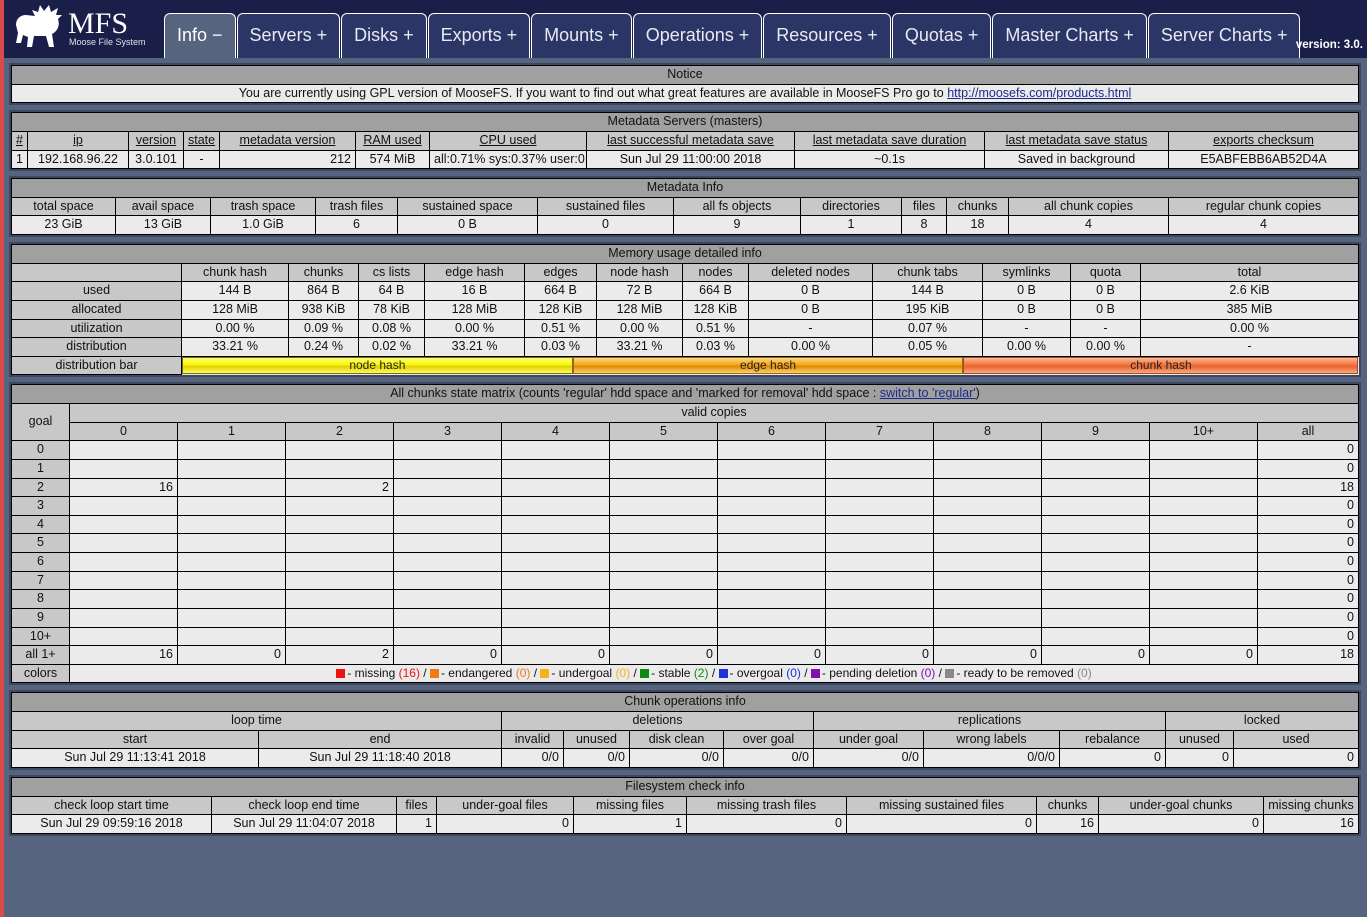 The image size is (1367, 917). Describe the element at coordinates (1076, 159) in the screenshot. I see `cell-save-status: Saved in background` at that location.